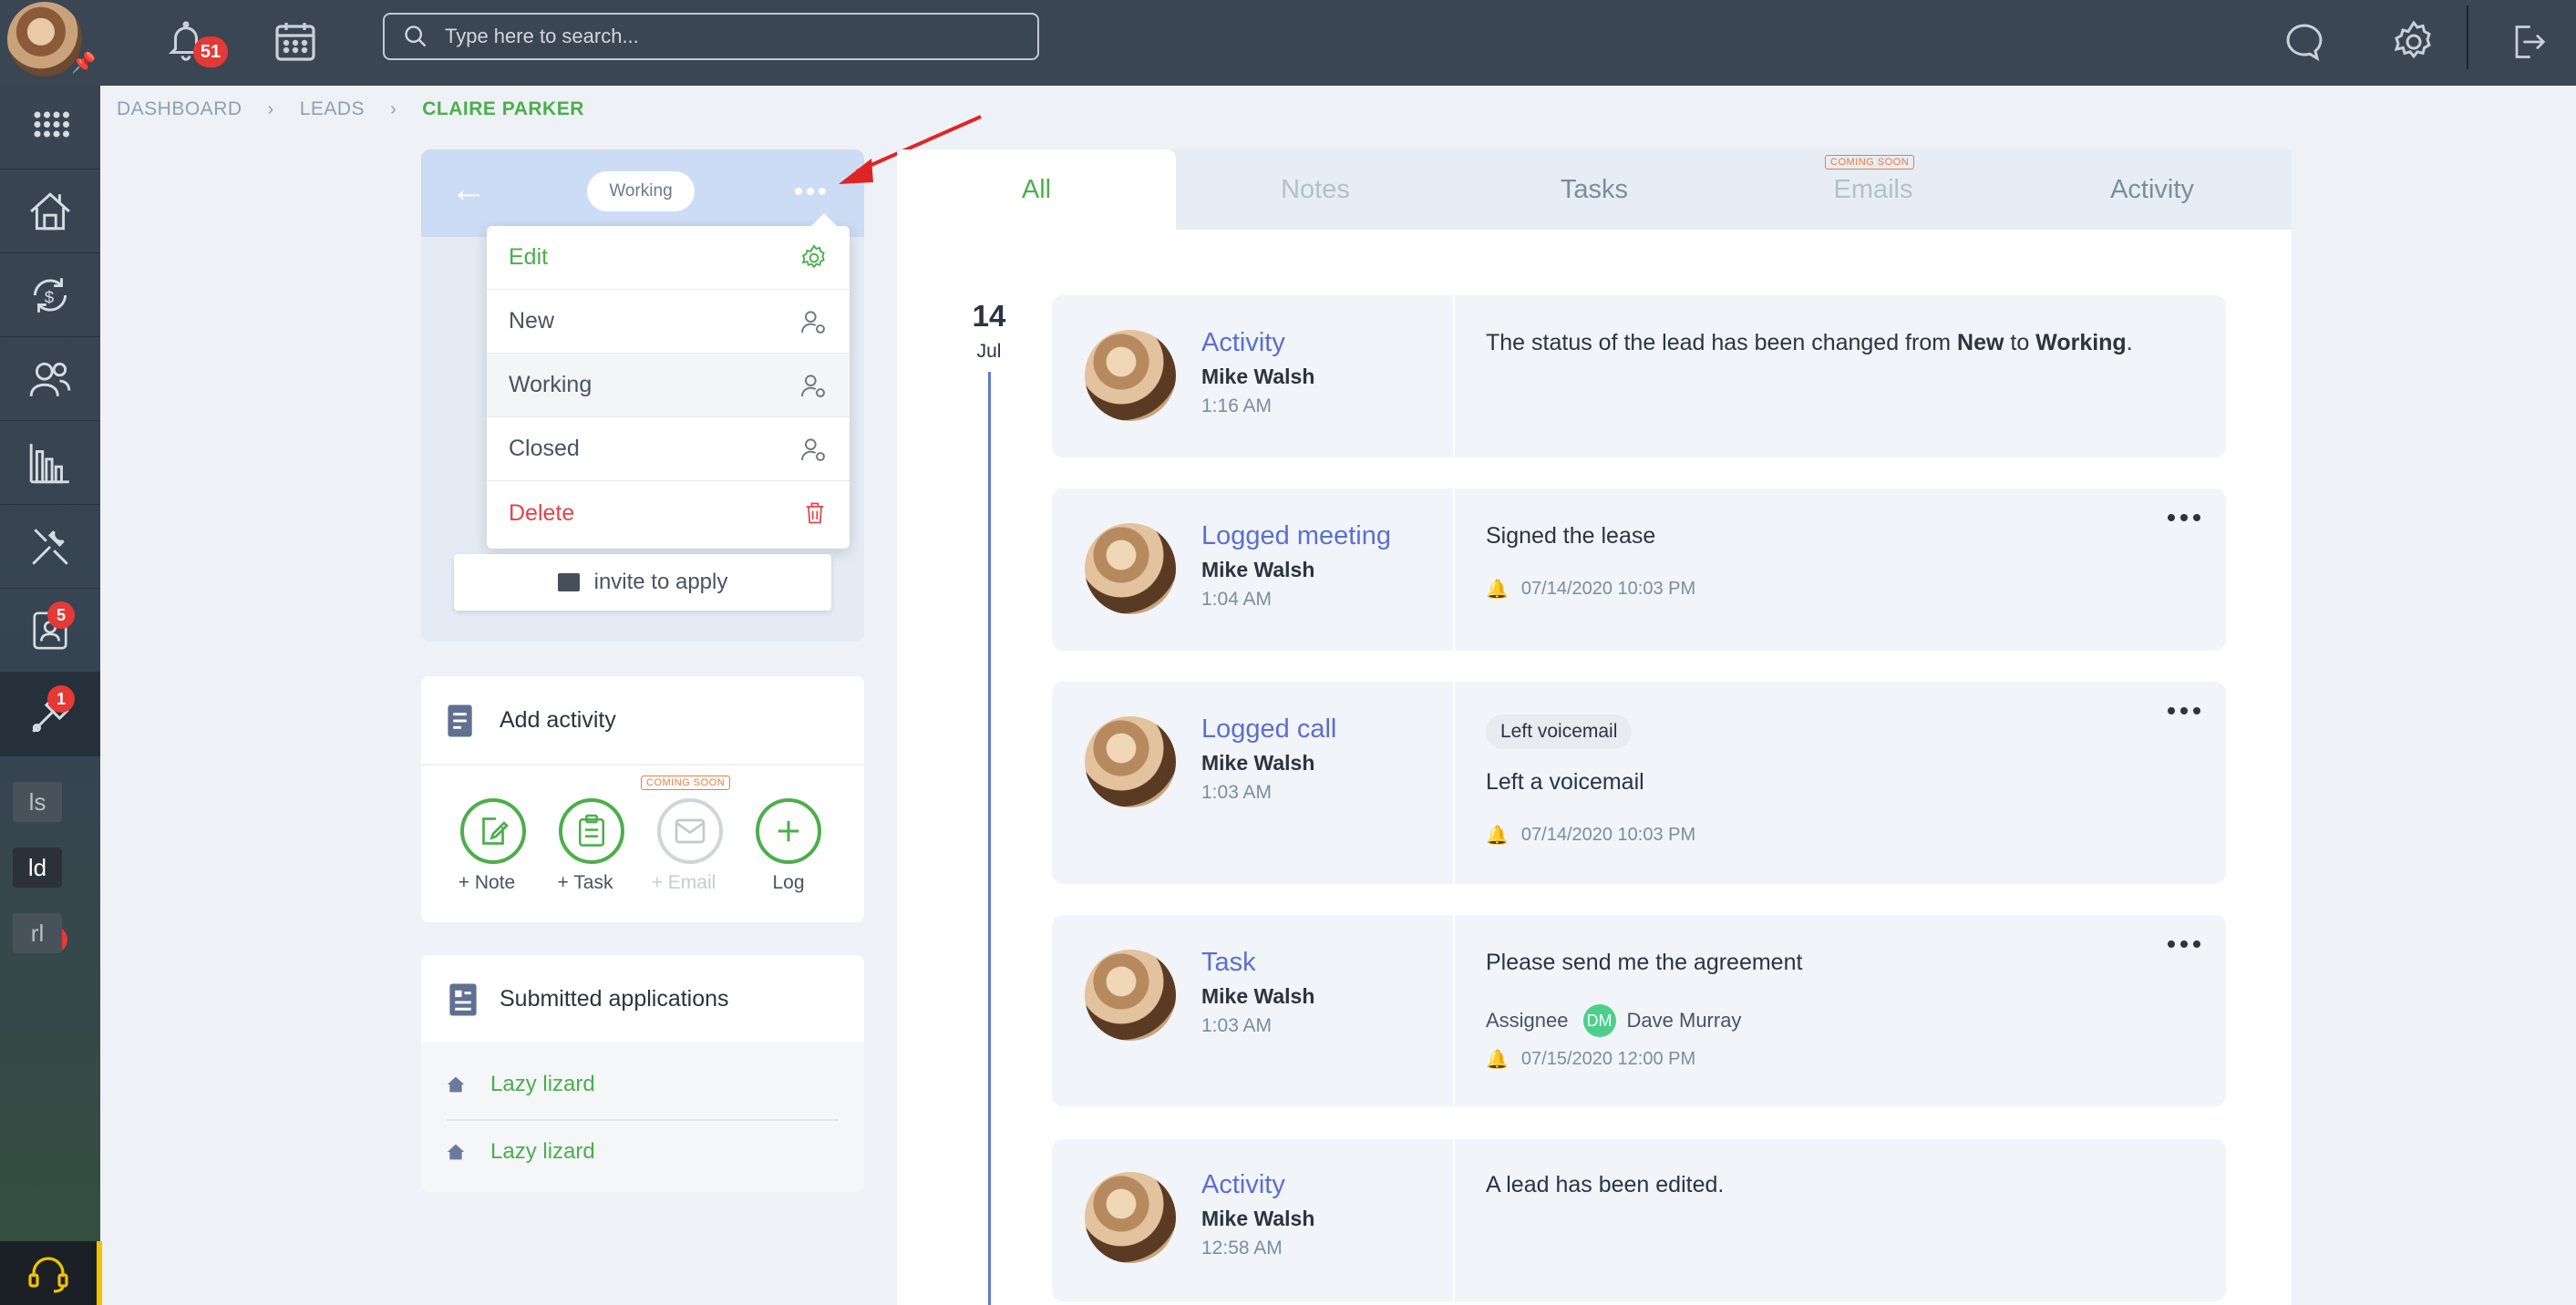 This screenshot has width=2576, height=1305. I want to click on sidebar-item-maintenance, so click(50, 547).